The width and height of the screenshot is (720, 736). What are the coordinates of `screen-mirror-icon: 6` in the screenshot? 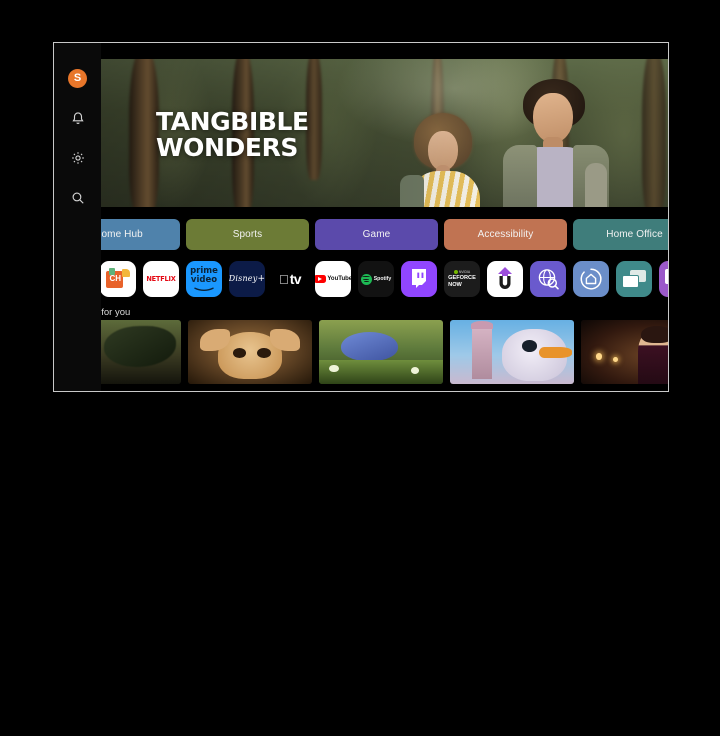 It's located at (663, 279).